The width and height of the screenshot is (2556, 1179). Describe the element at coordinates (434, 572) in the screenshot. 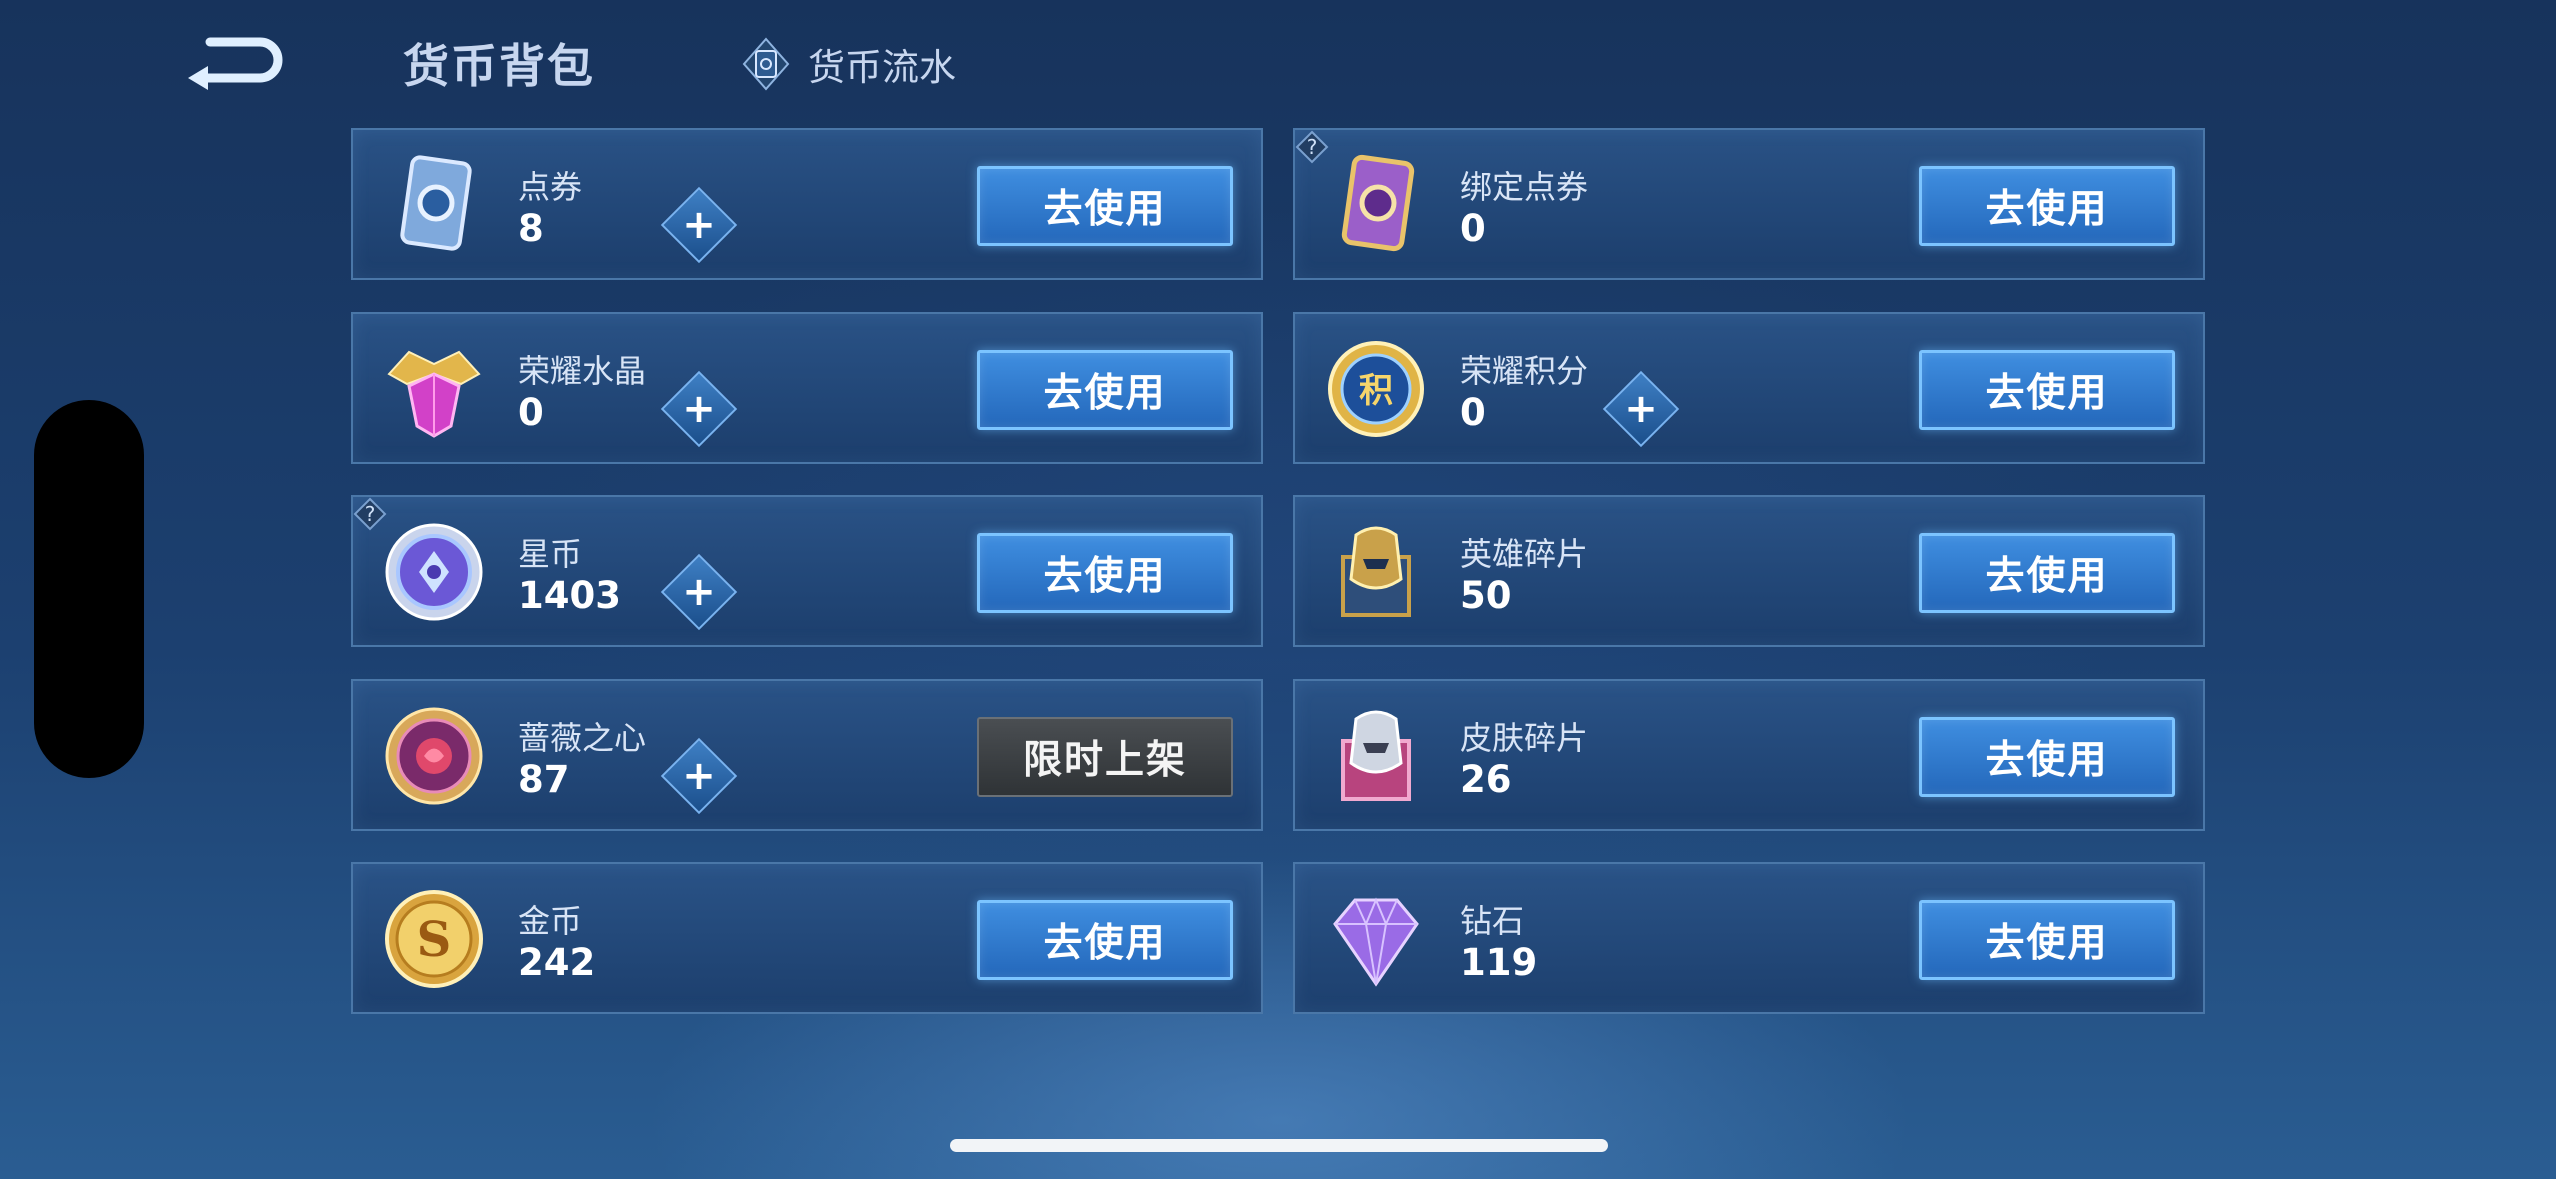

I see `star-coin-icon` at that location.